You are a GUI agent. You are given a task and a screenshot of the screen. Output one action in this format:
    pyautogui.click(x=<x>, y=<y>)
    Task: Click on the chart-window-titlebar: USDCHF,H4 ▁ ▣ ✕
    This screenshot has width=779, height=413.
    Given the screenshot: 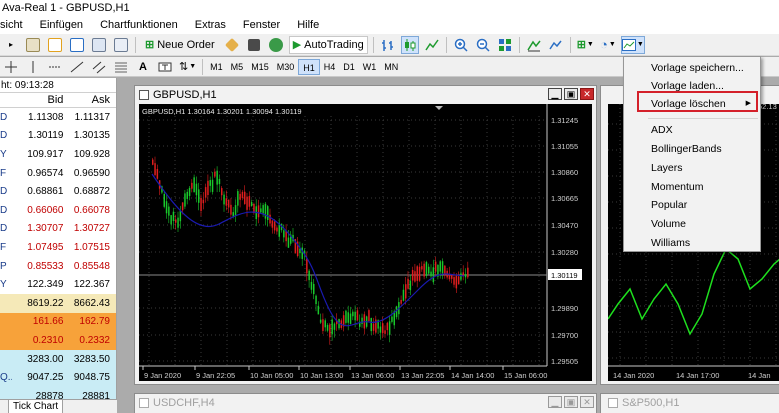 What is the action you would take?
    pyautogui.click(x=365, y=402)
    